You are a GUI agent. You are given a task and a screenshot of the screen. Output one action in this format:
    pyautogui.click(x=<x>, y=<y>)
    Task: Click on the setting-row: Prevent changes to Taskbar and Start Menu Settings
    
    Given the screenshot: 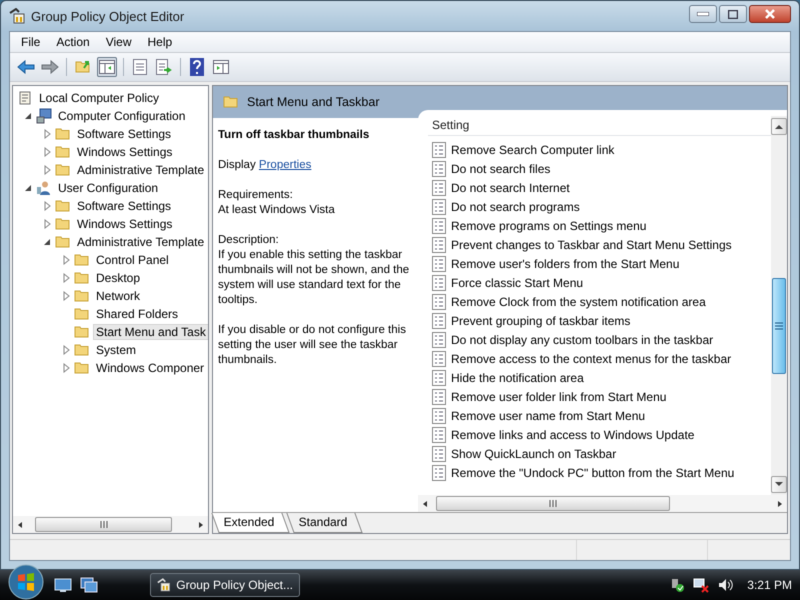 What is the action you would take?
    pyautogui.click(x=591, y=245)
    